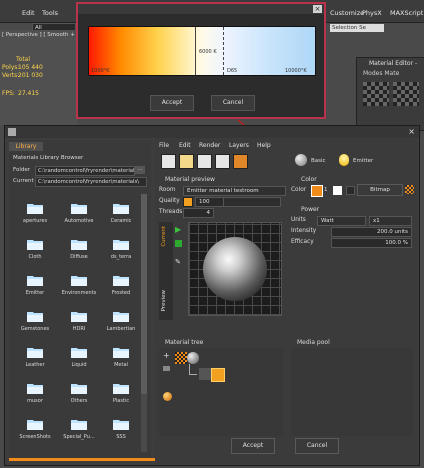  What do you see at coordinates (178, 230) in the screenshot?
I see `play-icon: ▶` at bounding box center [178, 230].